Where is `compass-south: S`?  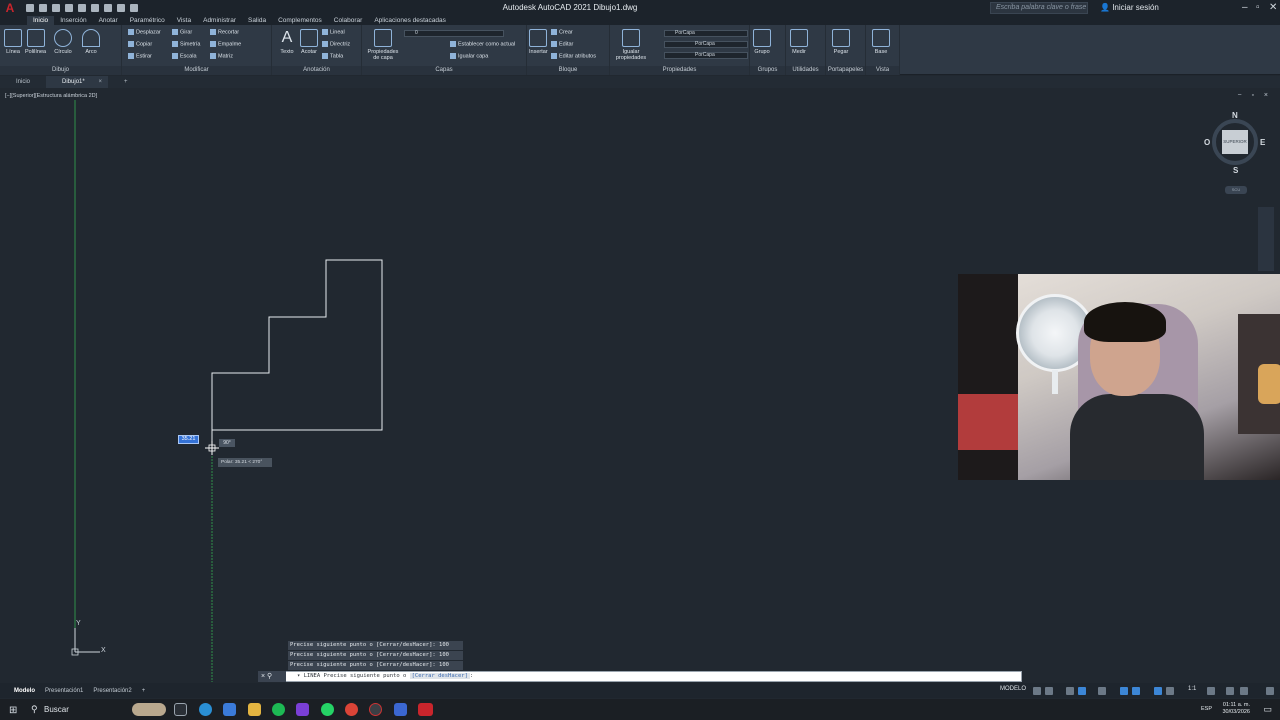 compass-south: S is located at coordinates (1235, 170).